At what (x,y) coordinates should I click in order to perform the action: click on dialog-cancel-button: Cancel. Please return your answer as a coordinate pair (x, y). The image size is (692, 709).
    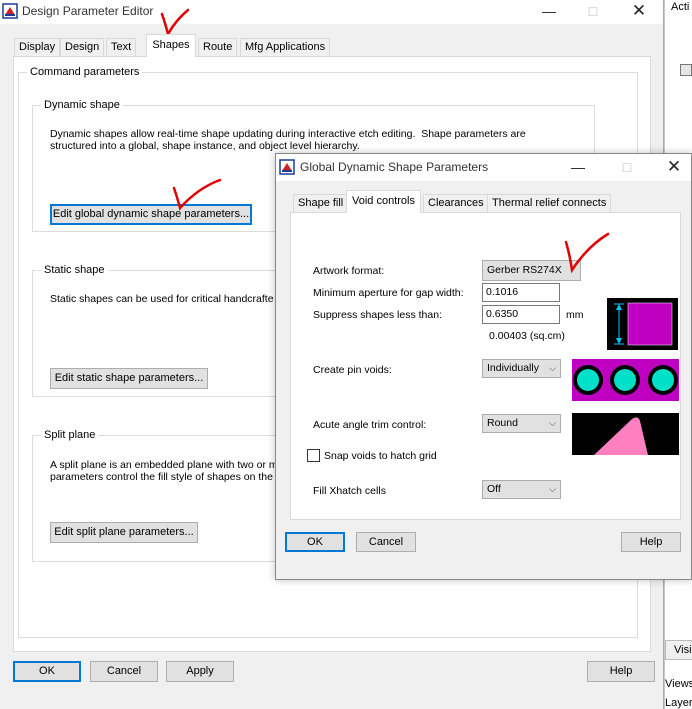
    Looking at the image, I should click on (386, 542).